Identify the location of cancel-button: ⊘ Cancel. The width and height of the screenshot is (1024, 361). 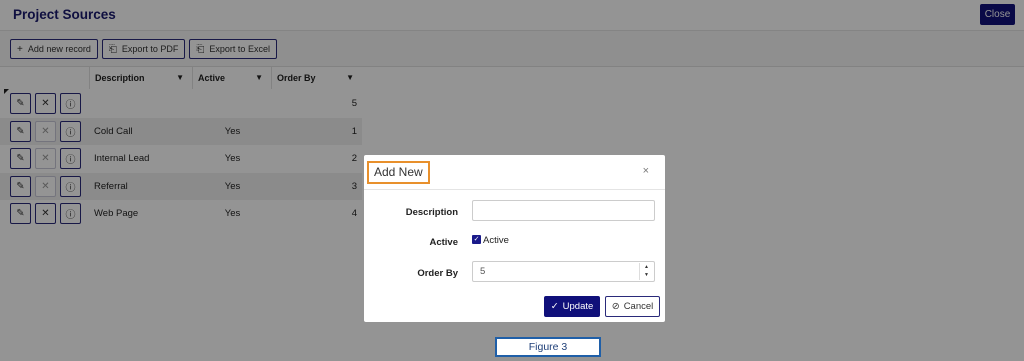
(632, 306).